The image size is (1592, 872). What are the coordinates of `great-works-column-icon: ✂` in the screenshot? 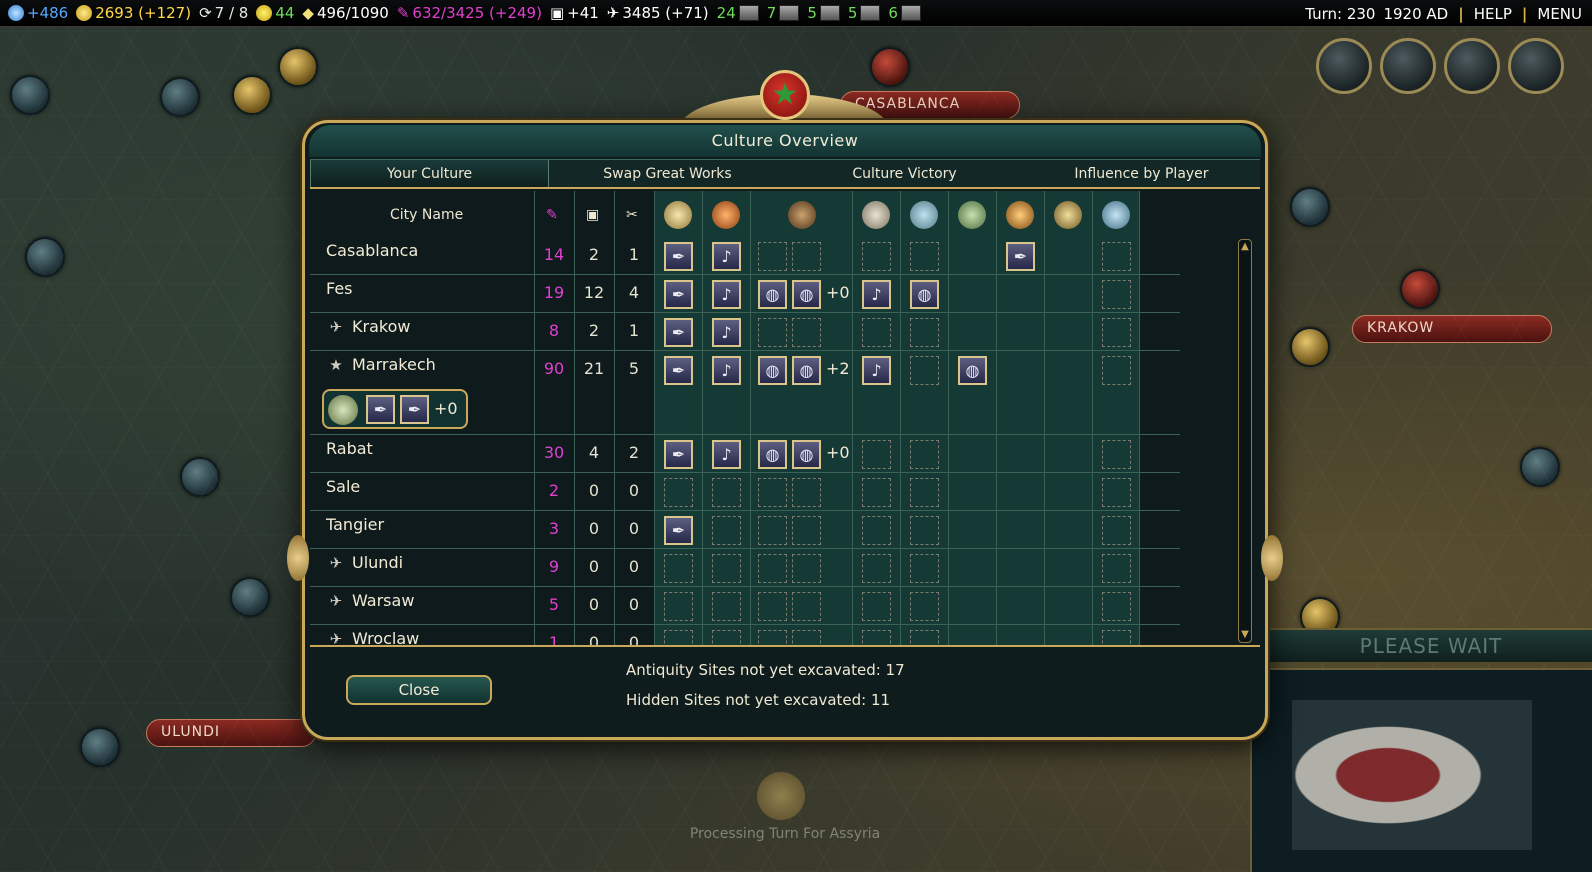 It's located at (632, 215).